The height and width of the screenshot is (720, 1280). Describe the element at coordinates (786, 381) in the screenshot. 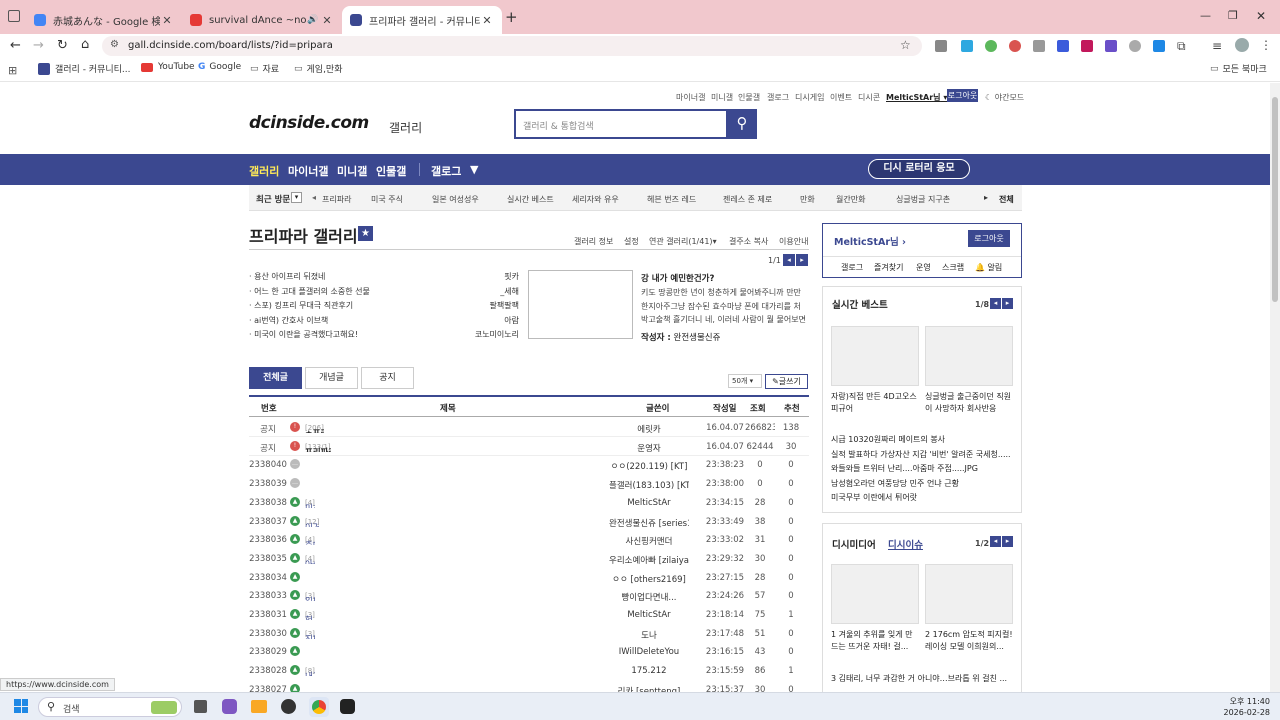

I see `write-button: ✎글쓰기` at that location.